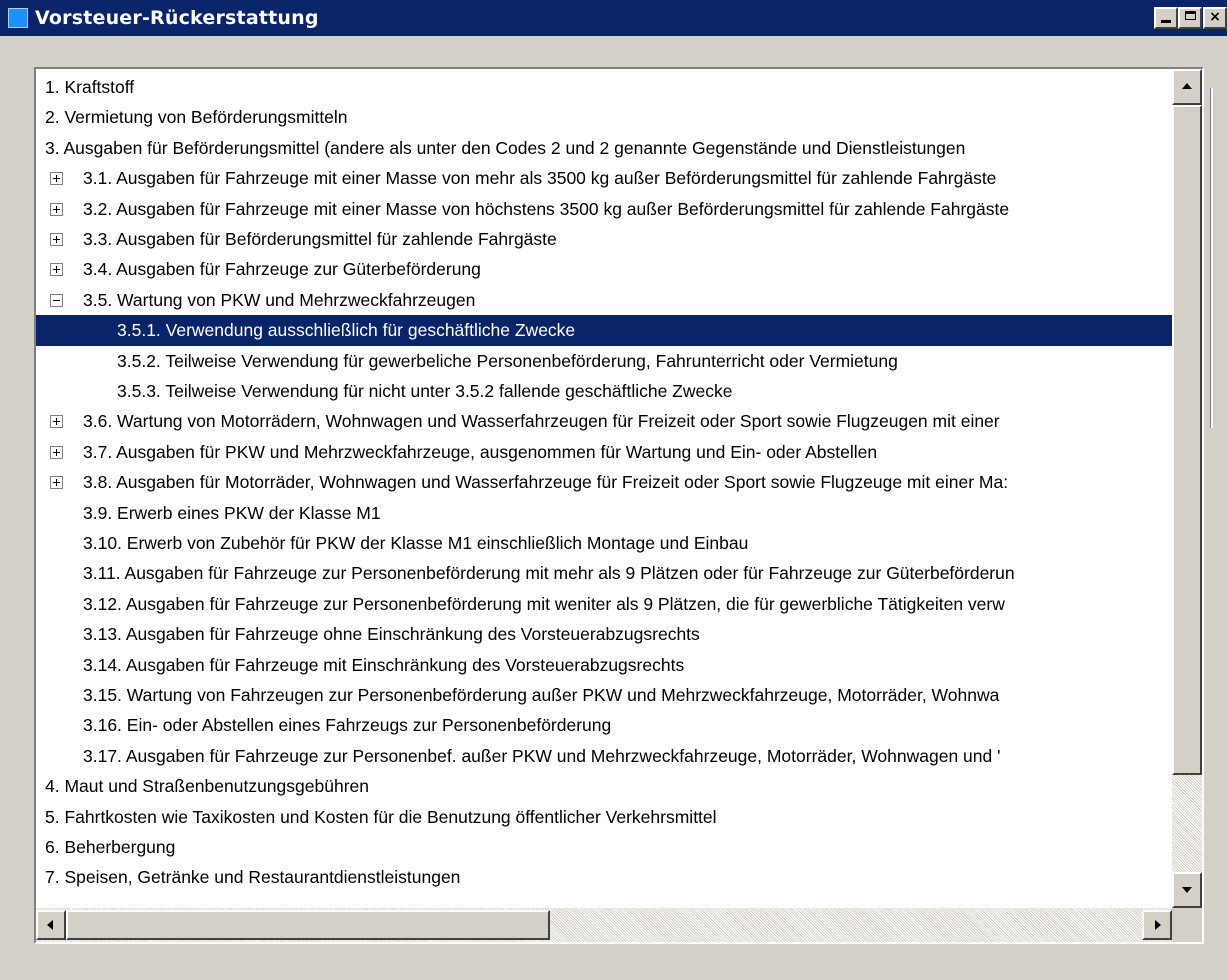 This screenshot has width=1227, height=980. Describe the element at coordinates (604, 847) in the screenshot. I see `tree-item: 6. Beherbergung` at that location.